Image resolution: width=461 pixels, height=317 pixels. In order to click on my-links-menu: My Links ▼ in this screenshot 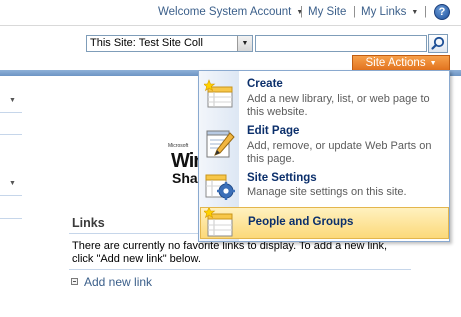, I will do `click(389, 12)`.